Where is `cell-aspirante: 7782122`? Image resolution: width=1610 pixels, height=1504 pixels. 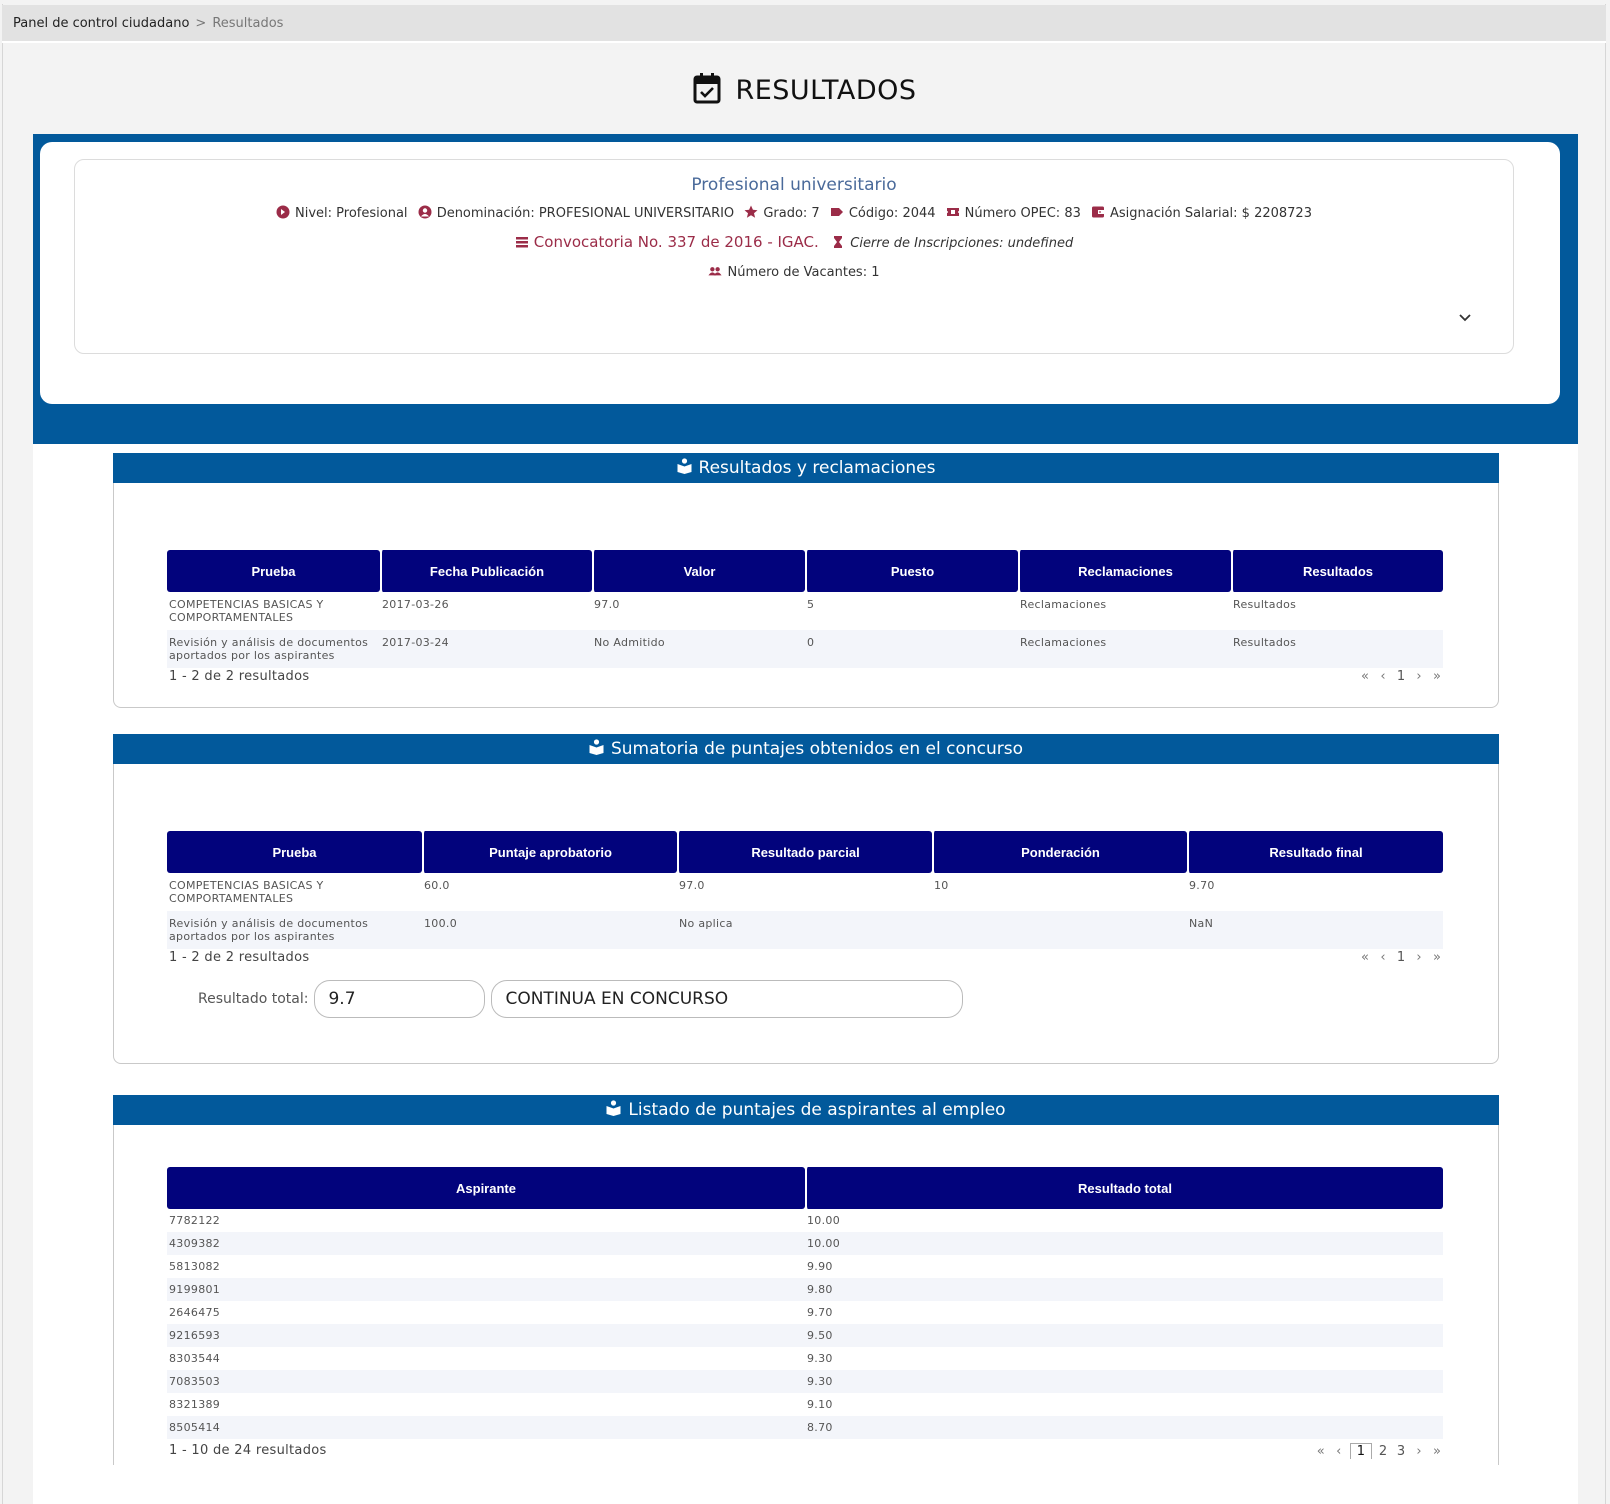
cell-aspirante: 7782122 is located at coordinates (195, 1220).